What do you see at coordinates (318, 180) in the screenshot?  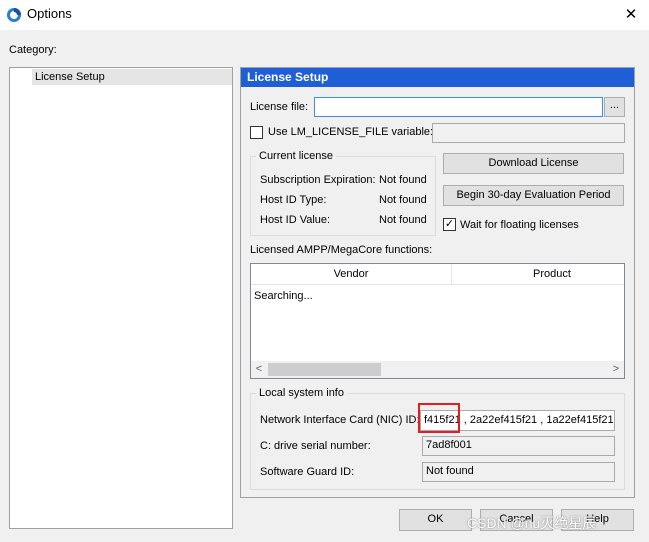 I see `subscription-expiration-label: Subscription Expiration:` at bounding box center [318, 180].